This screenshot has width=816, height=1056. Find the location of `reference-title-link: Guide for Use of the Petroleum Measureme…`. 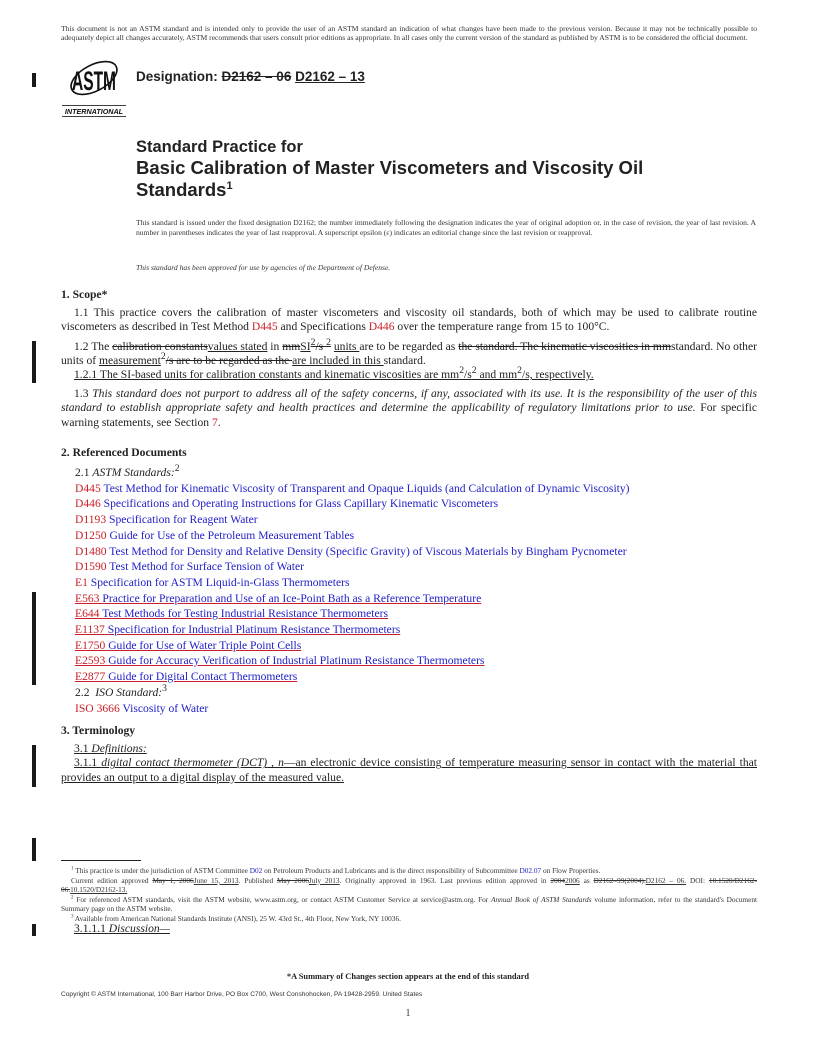

reference-title-link: Guide for Use of the Petroleum Measureme… is located at coordinates (231, 535).